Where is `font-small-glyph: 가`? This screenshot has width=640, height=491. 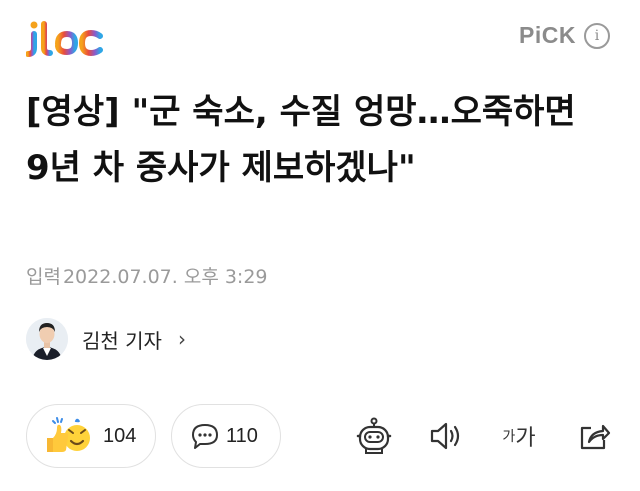 font-small-glyph: 가 is located at coordinates (509, 437).